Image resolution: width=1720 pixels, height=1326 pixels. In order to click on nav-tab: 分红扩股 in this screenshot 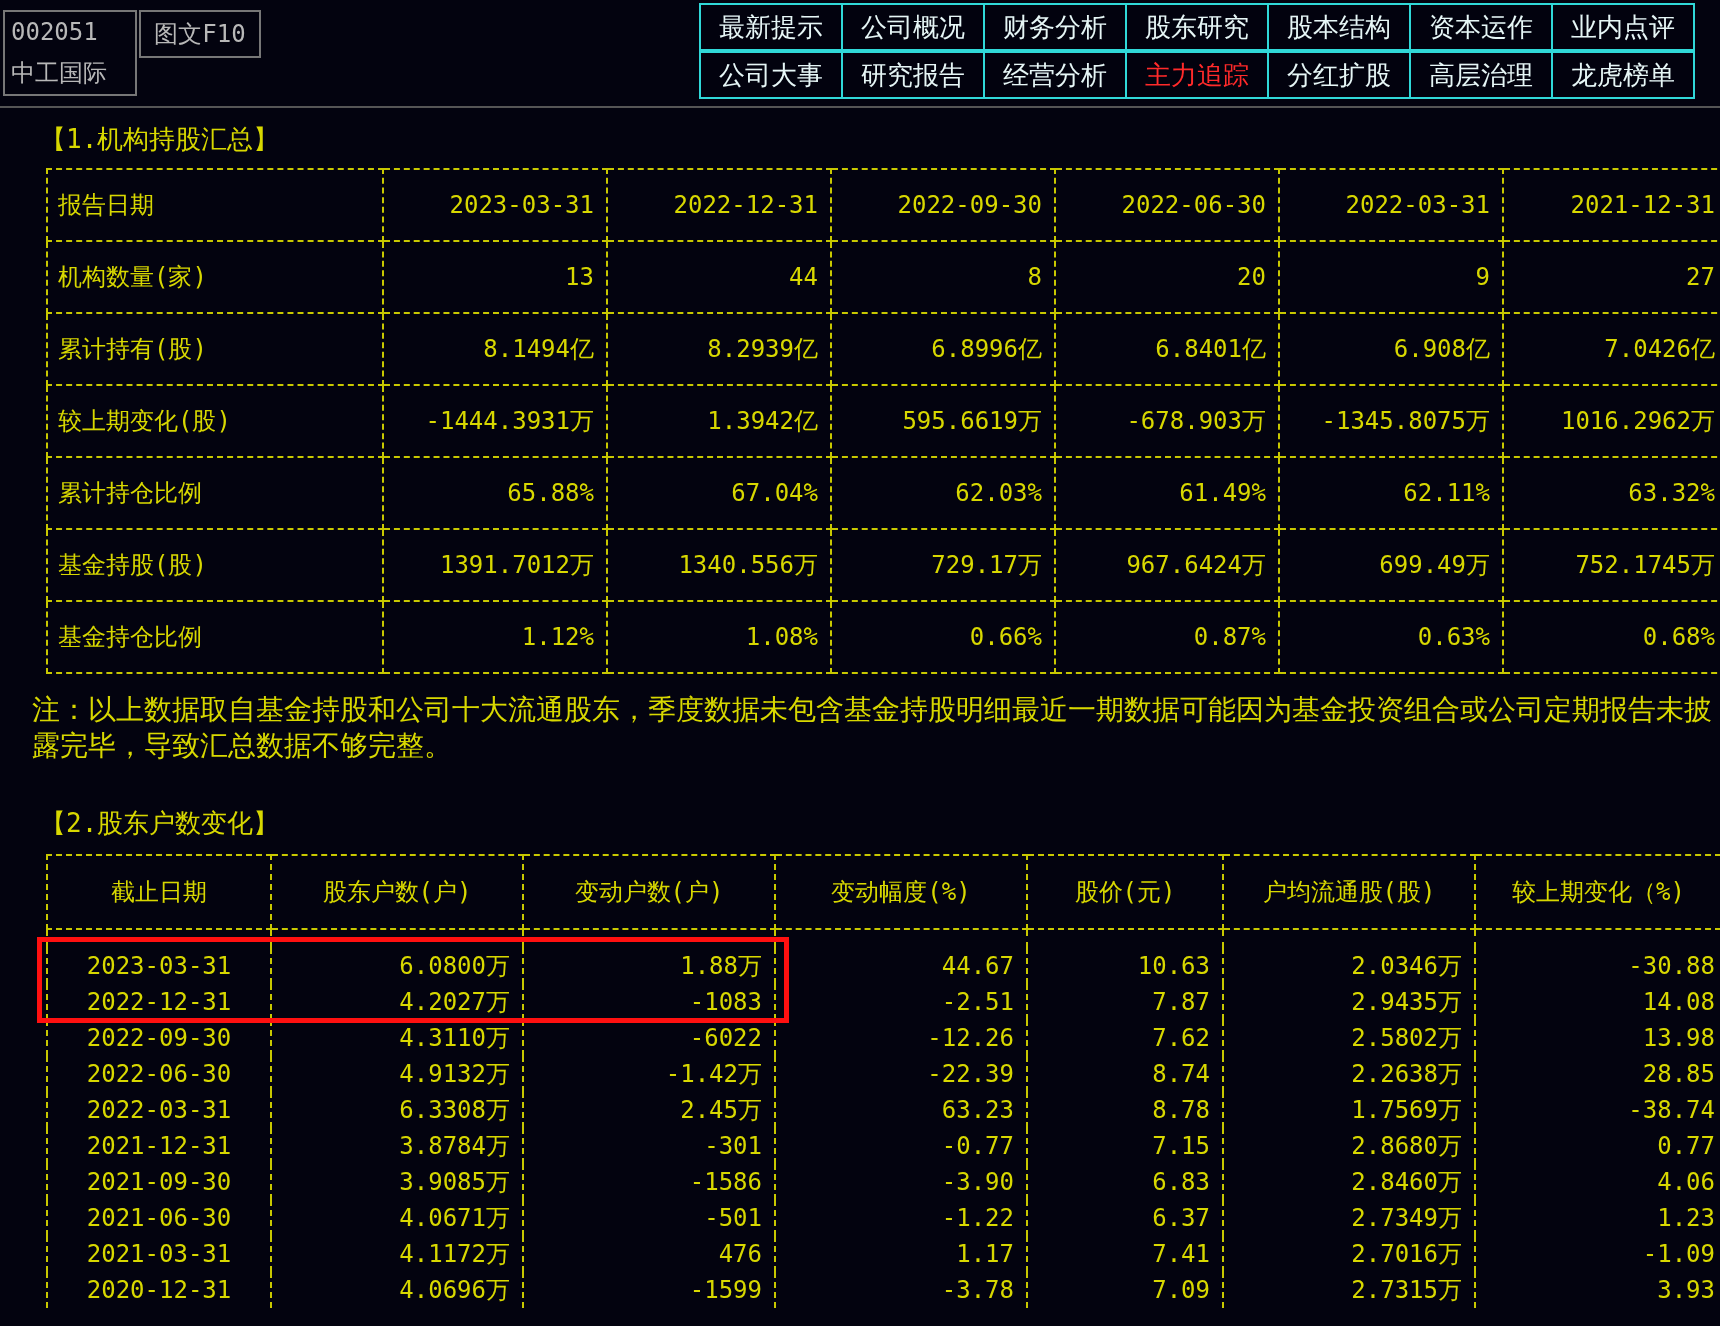, I will do `click(1339, 75)`.